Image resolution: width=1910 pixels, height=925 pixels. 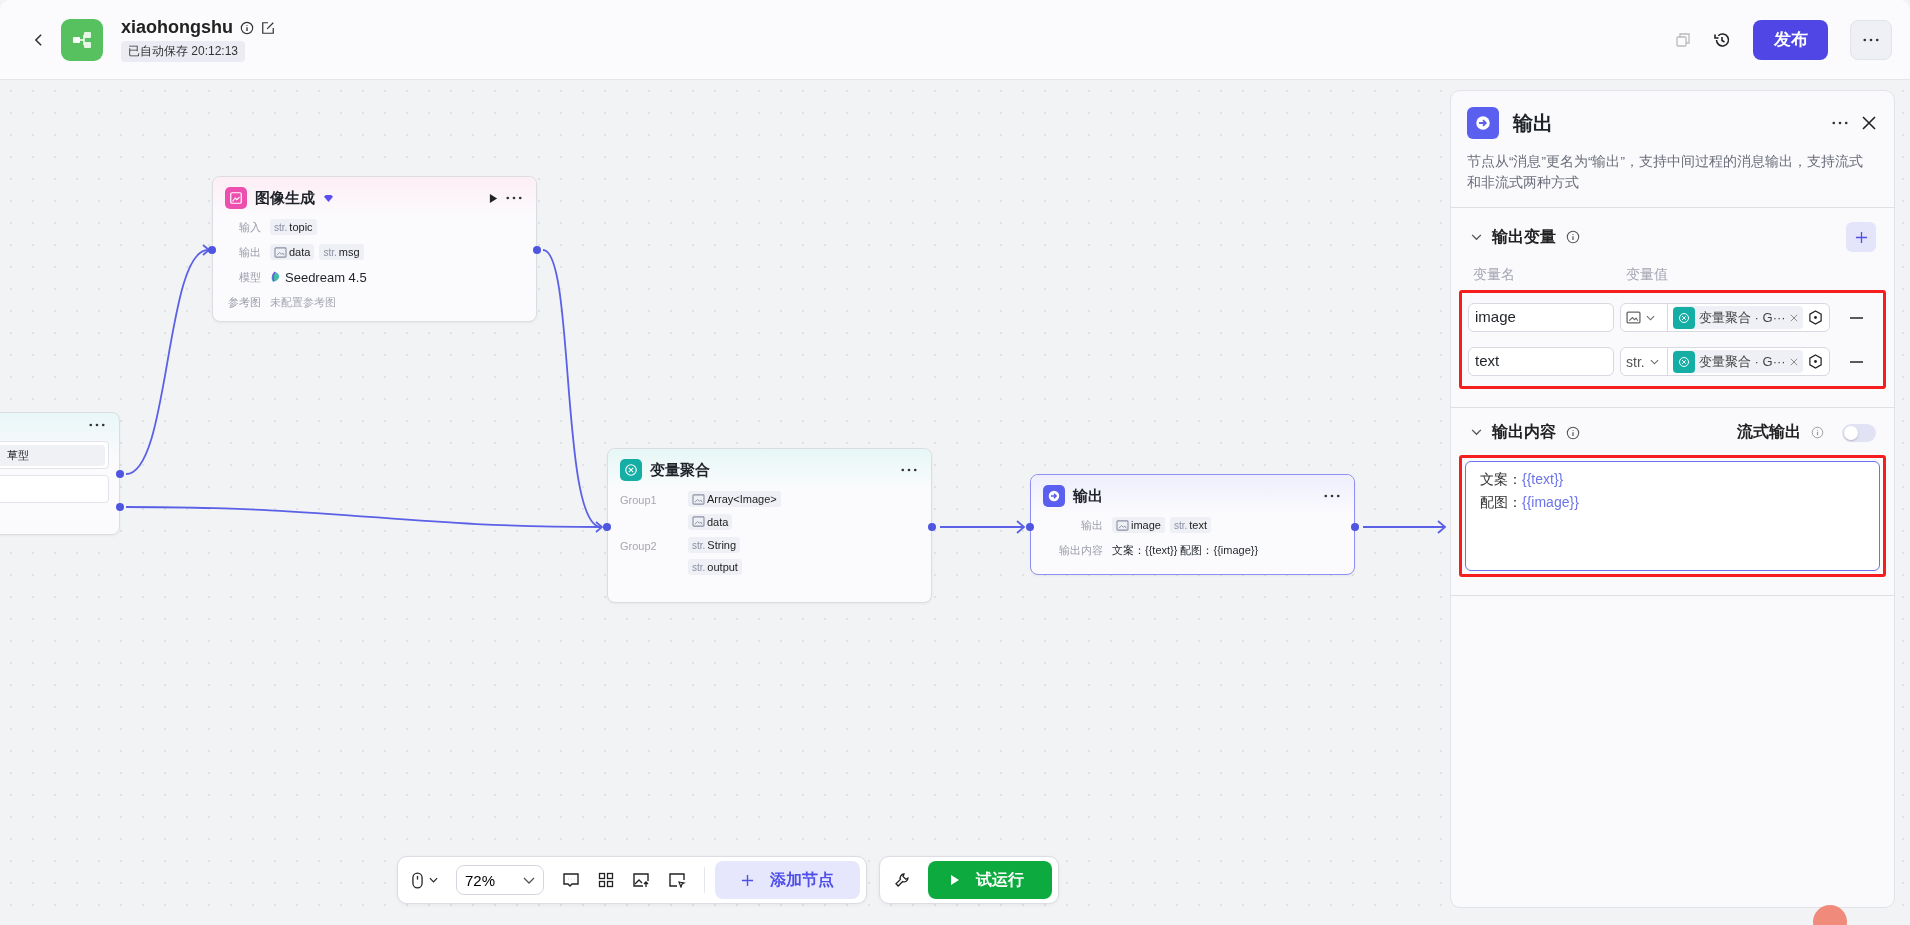 I want to click on input-field, so click(x=54, y=489).